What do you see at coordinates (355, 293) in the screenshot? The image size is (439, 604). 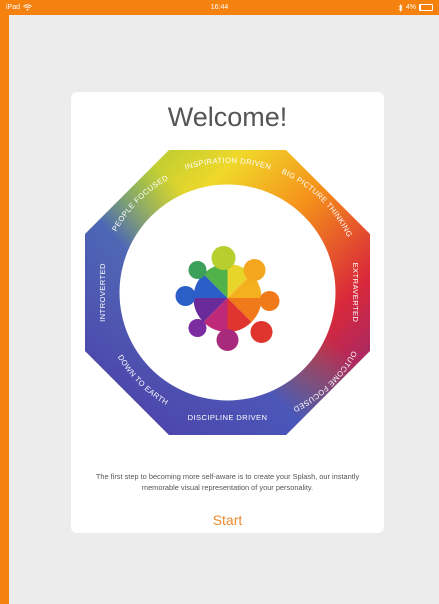 I see `trait-extraverted: EXTRAVERTED` at bounding box center [355, 293].